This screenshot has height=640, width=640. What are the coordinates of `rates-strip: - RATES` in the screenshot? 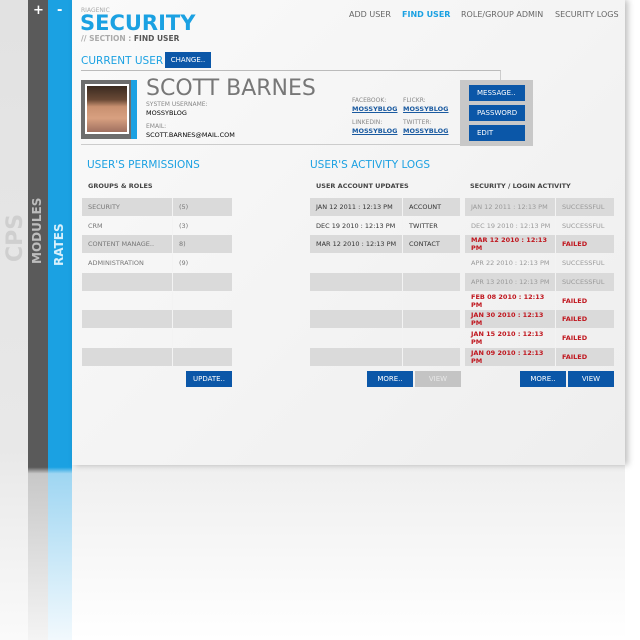 It's located at (60, 320).